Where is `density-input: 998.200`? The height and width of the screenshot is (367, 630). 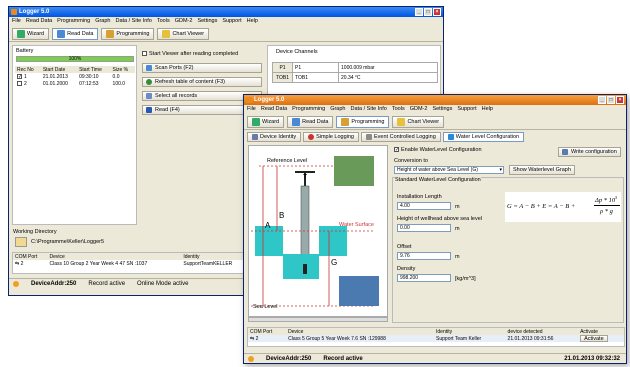 density-input: 998.200 is located at coordinates (424, 278).